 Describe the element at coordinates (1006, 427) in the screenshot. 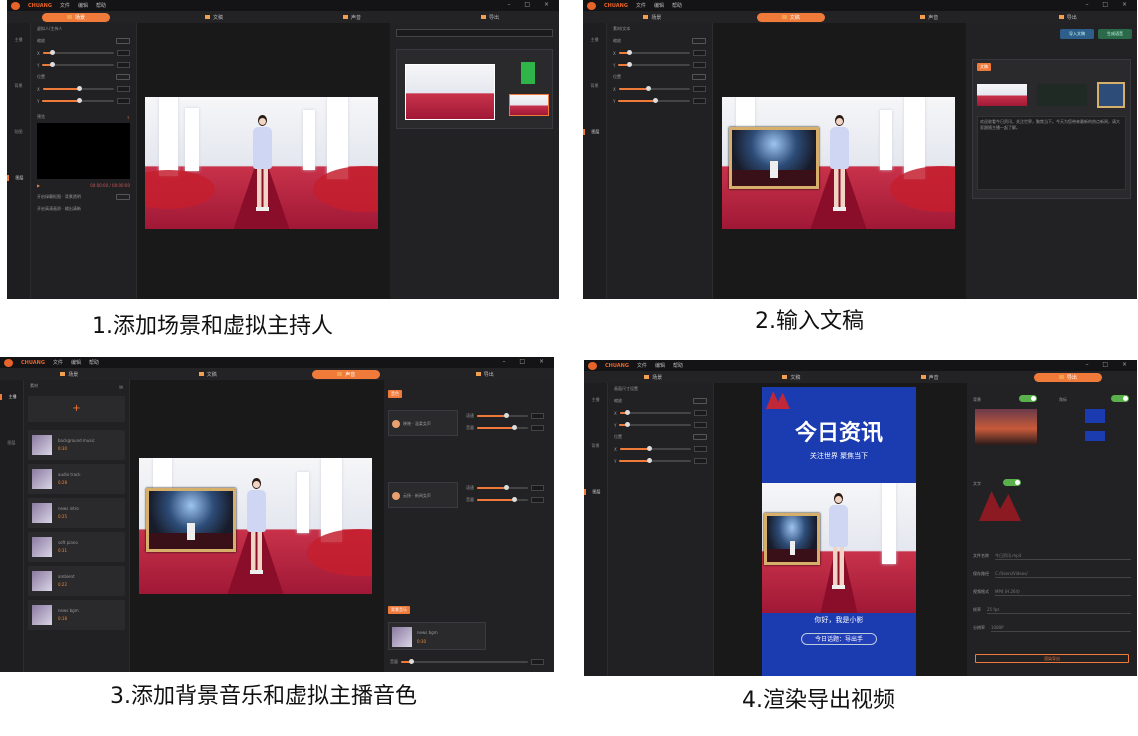

I see `bg-thumb` at that location.